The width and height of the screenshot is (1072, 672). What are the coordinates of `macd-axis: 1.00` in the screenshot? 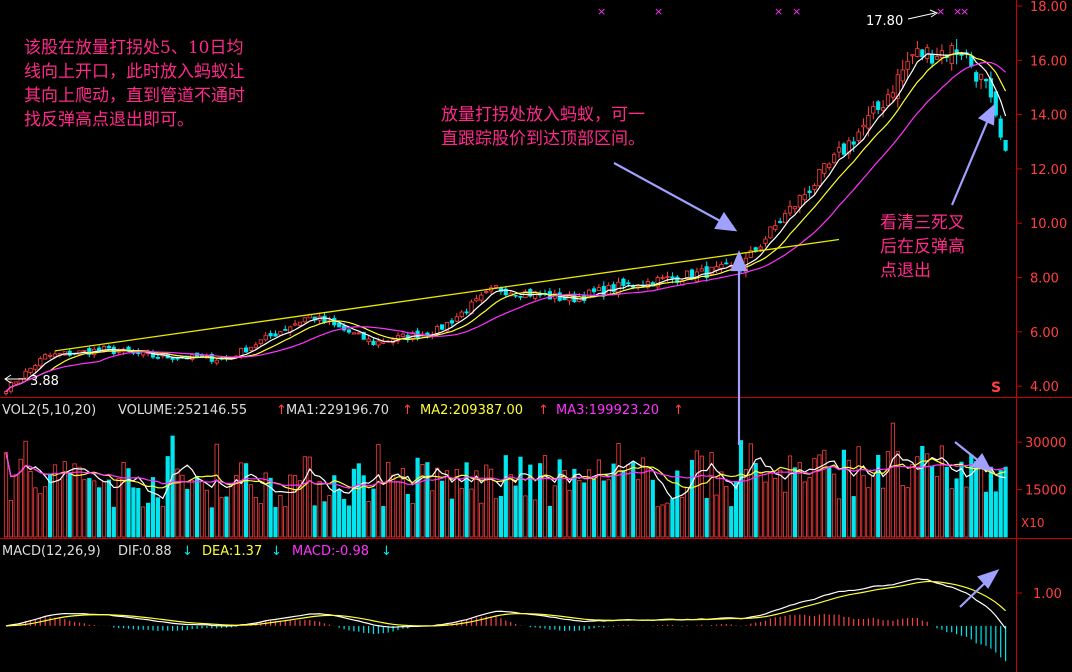 It's located at (1039, 594).